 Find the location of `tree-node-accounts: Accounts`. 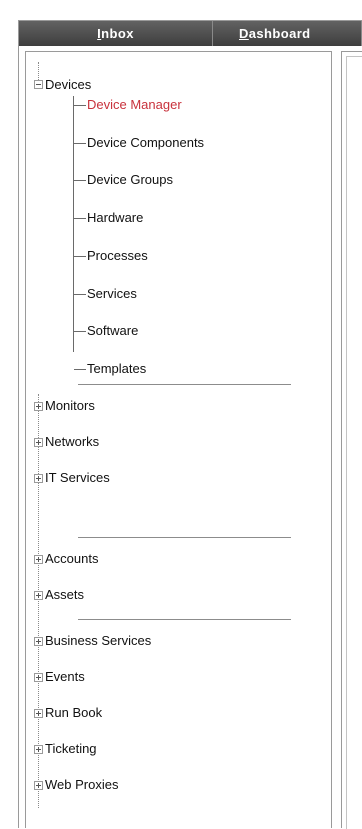

tree-node-accounts: Accounts is located at coordinates (71, 559).